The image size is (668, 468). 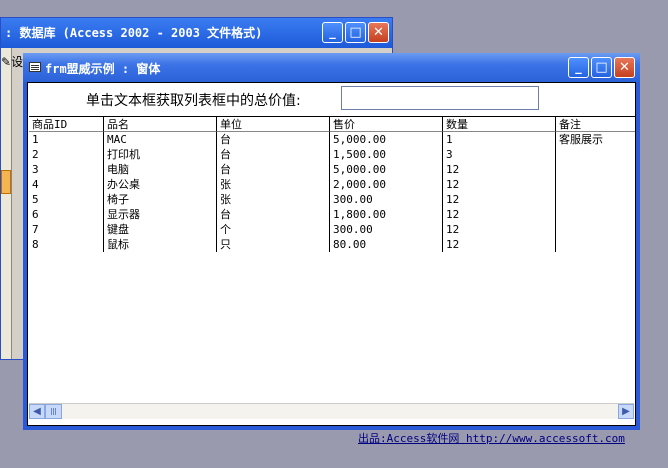 I want to click on scroll-left-button: ◀, so click(x=37, y=411).